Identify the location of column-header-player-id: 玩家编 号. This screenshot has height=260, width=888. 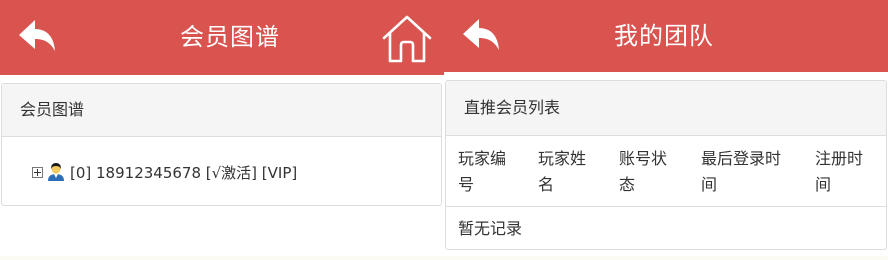
(482, 171).